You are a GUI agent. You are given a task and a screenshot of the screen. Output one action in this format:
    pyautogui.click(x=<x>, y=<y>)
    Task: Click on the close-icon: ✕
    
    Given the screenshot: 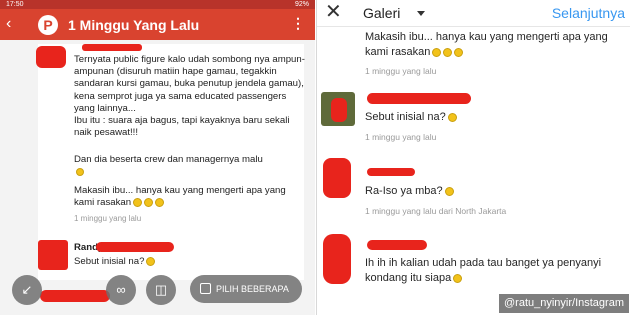 What is the action you would take?
    pyautogui.click(x=333, y=12)
    